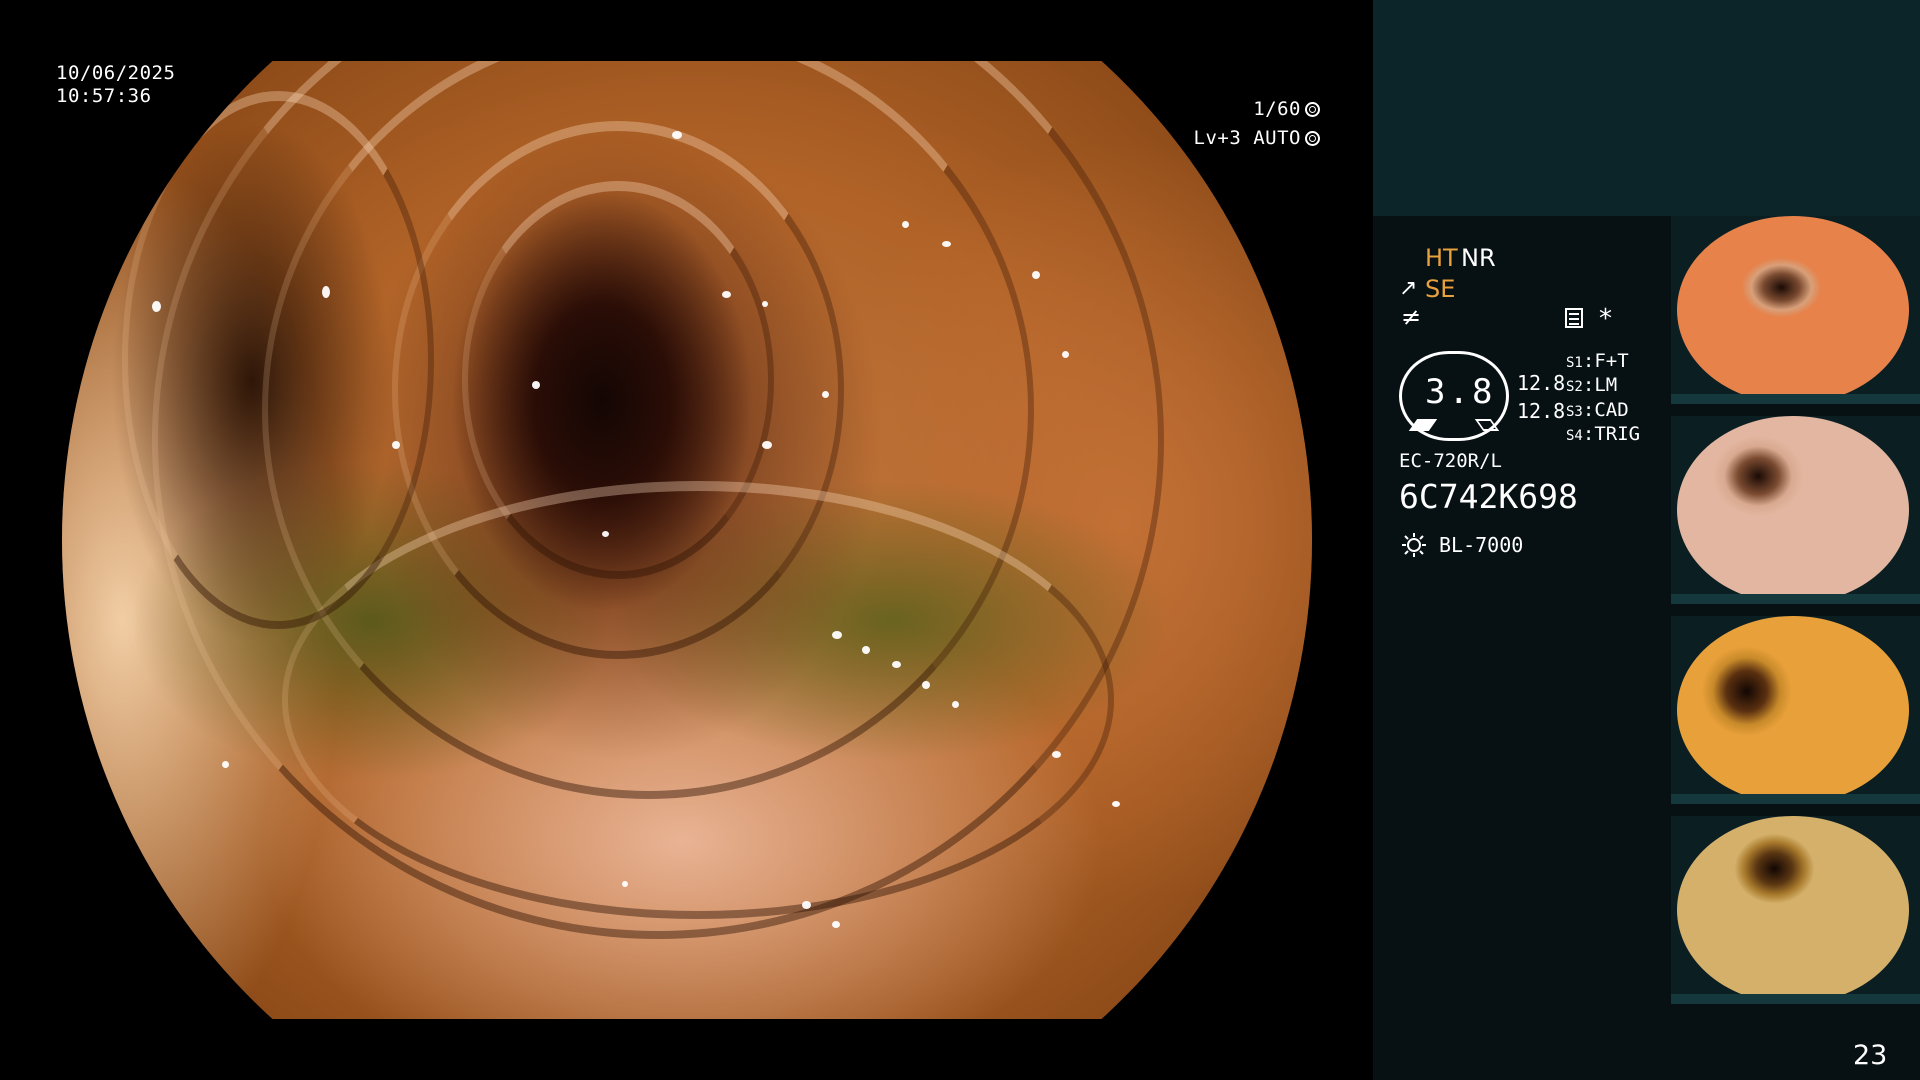  I want to click on light-source-label: BL-7000, so click(1481, 545).